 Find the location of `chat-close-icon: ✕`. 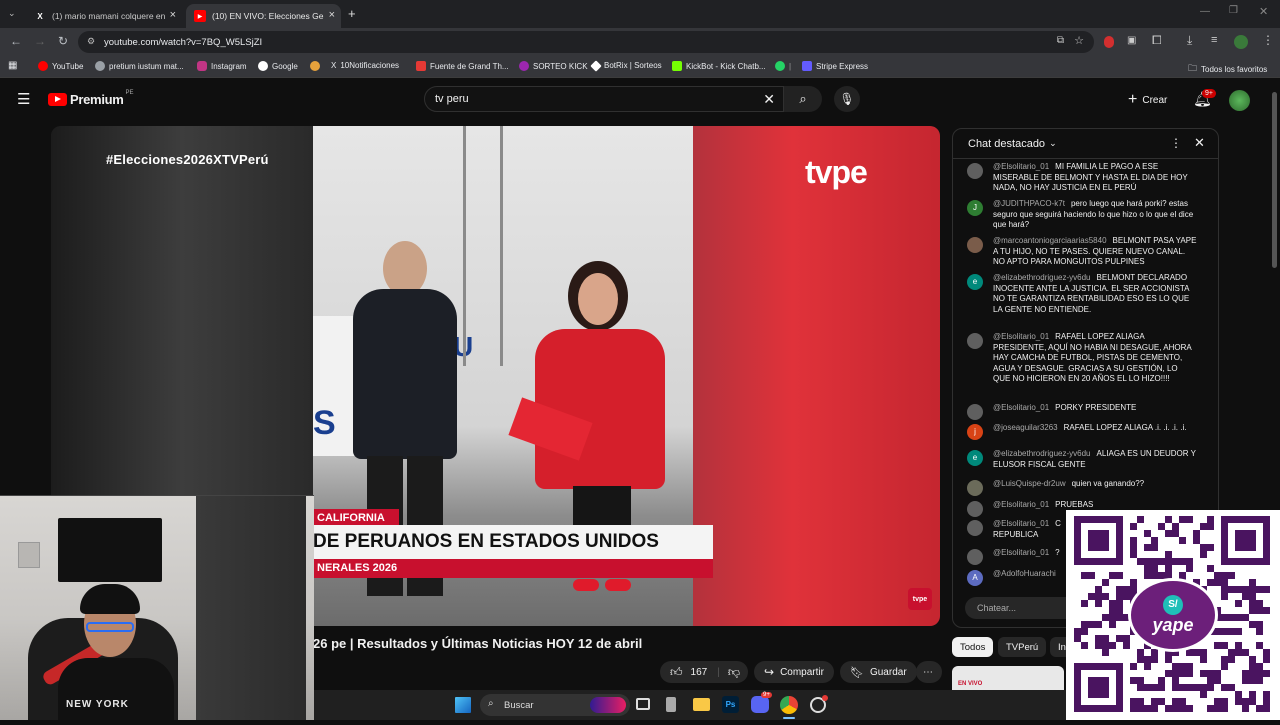

chat-close-icon: ✕ is located at coordinates (1199, 143).